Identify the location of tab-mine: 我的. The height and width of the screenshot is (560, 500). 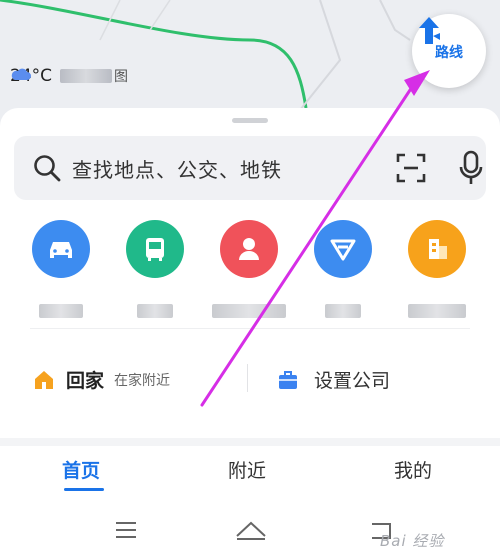
(413, 469).